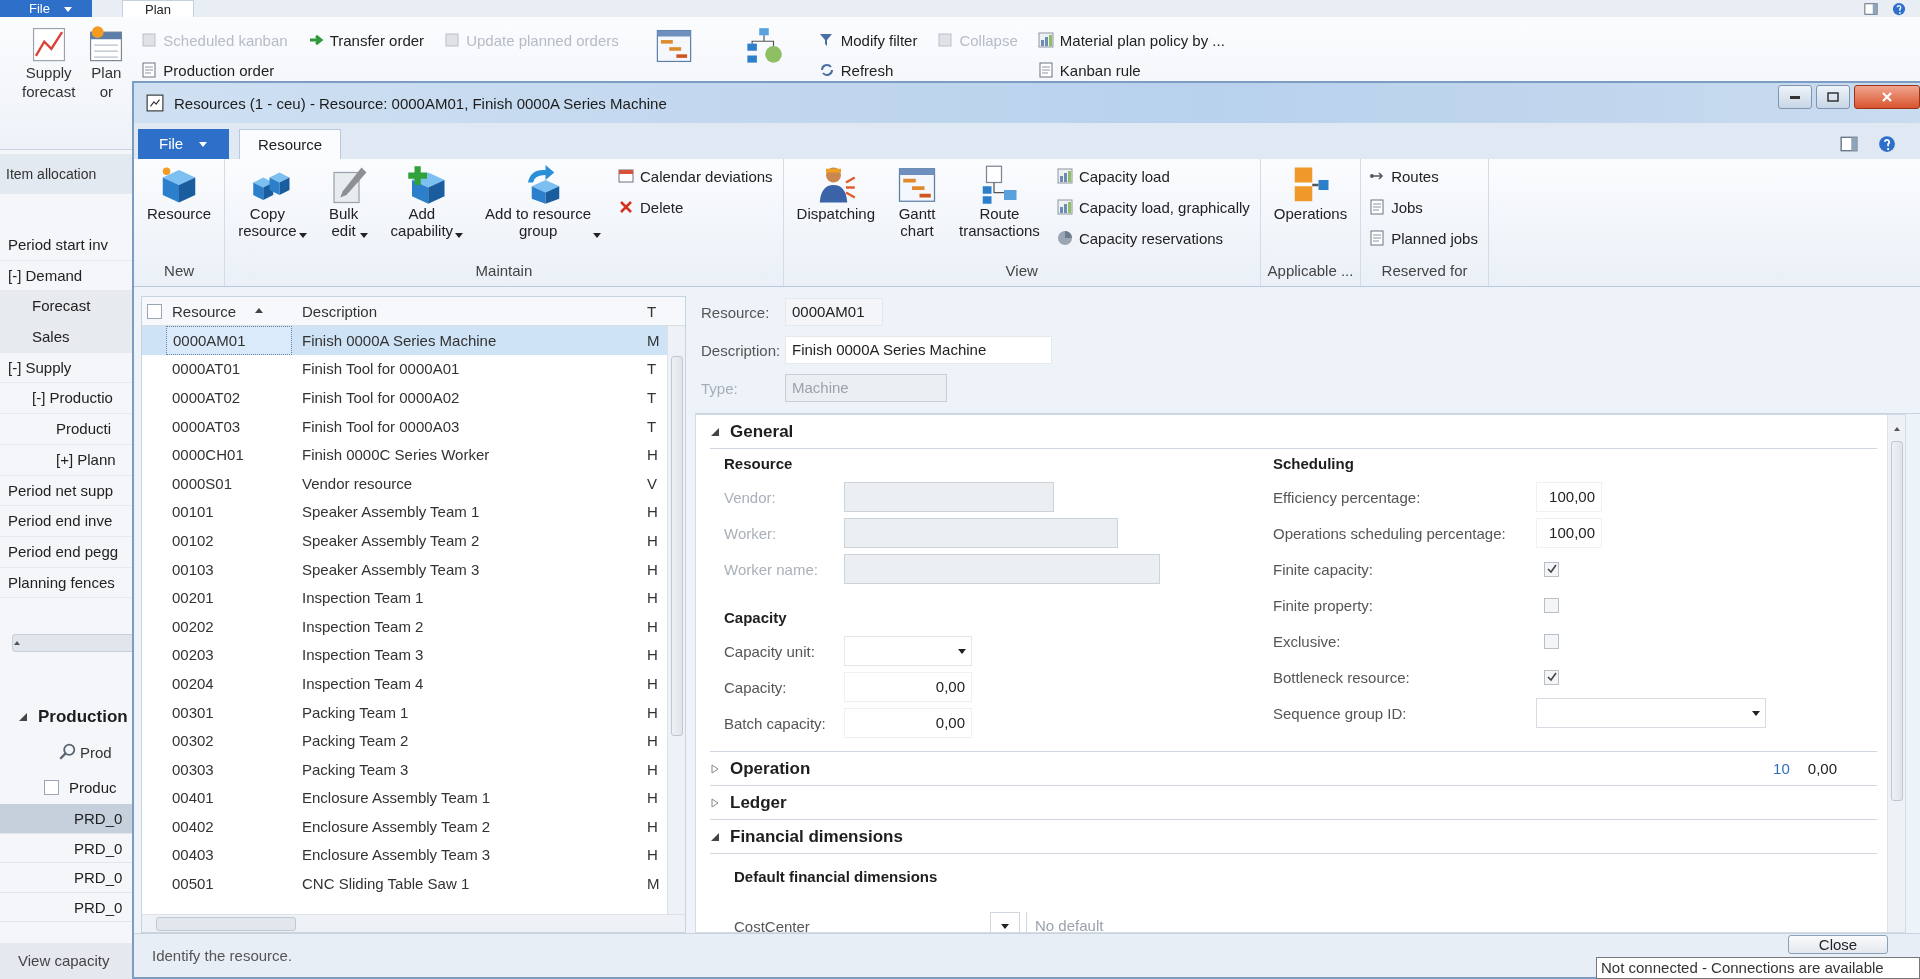 Image resolution: width=1920 pixels, height=979 pixels. I want to click on ribbon-button: Capacity load, so click(1153, 176).